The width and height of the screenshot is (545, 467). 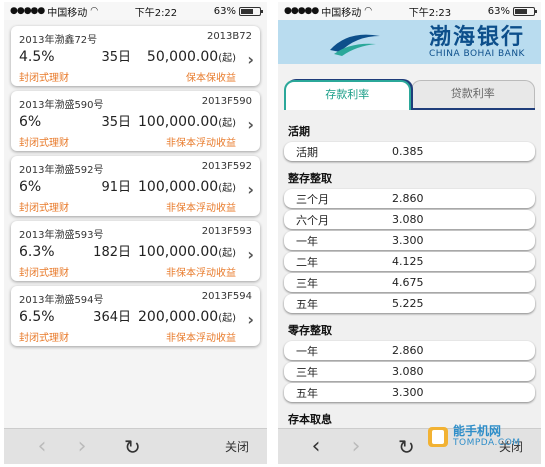 I want to click on rate-row: 三年 4.675, so click(x=409, y=282).